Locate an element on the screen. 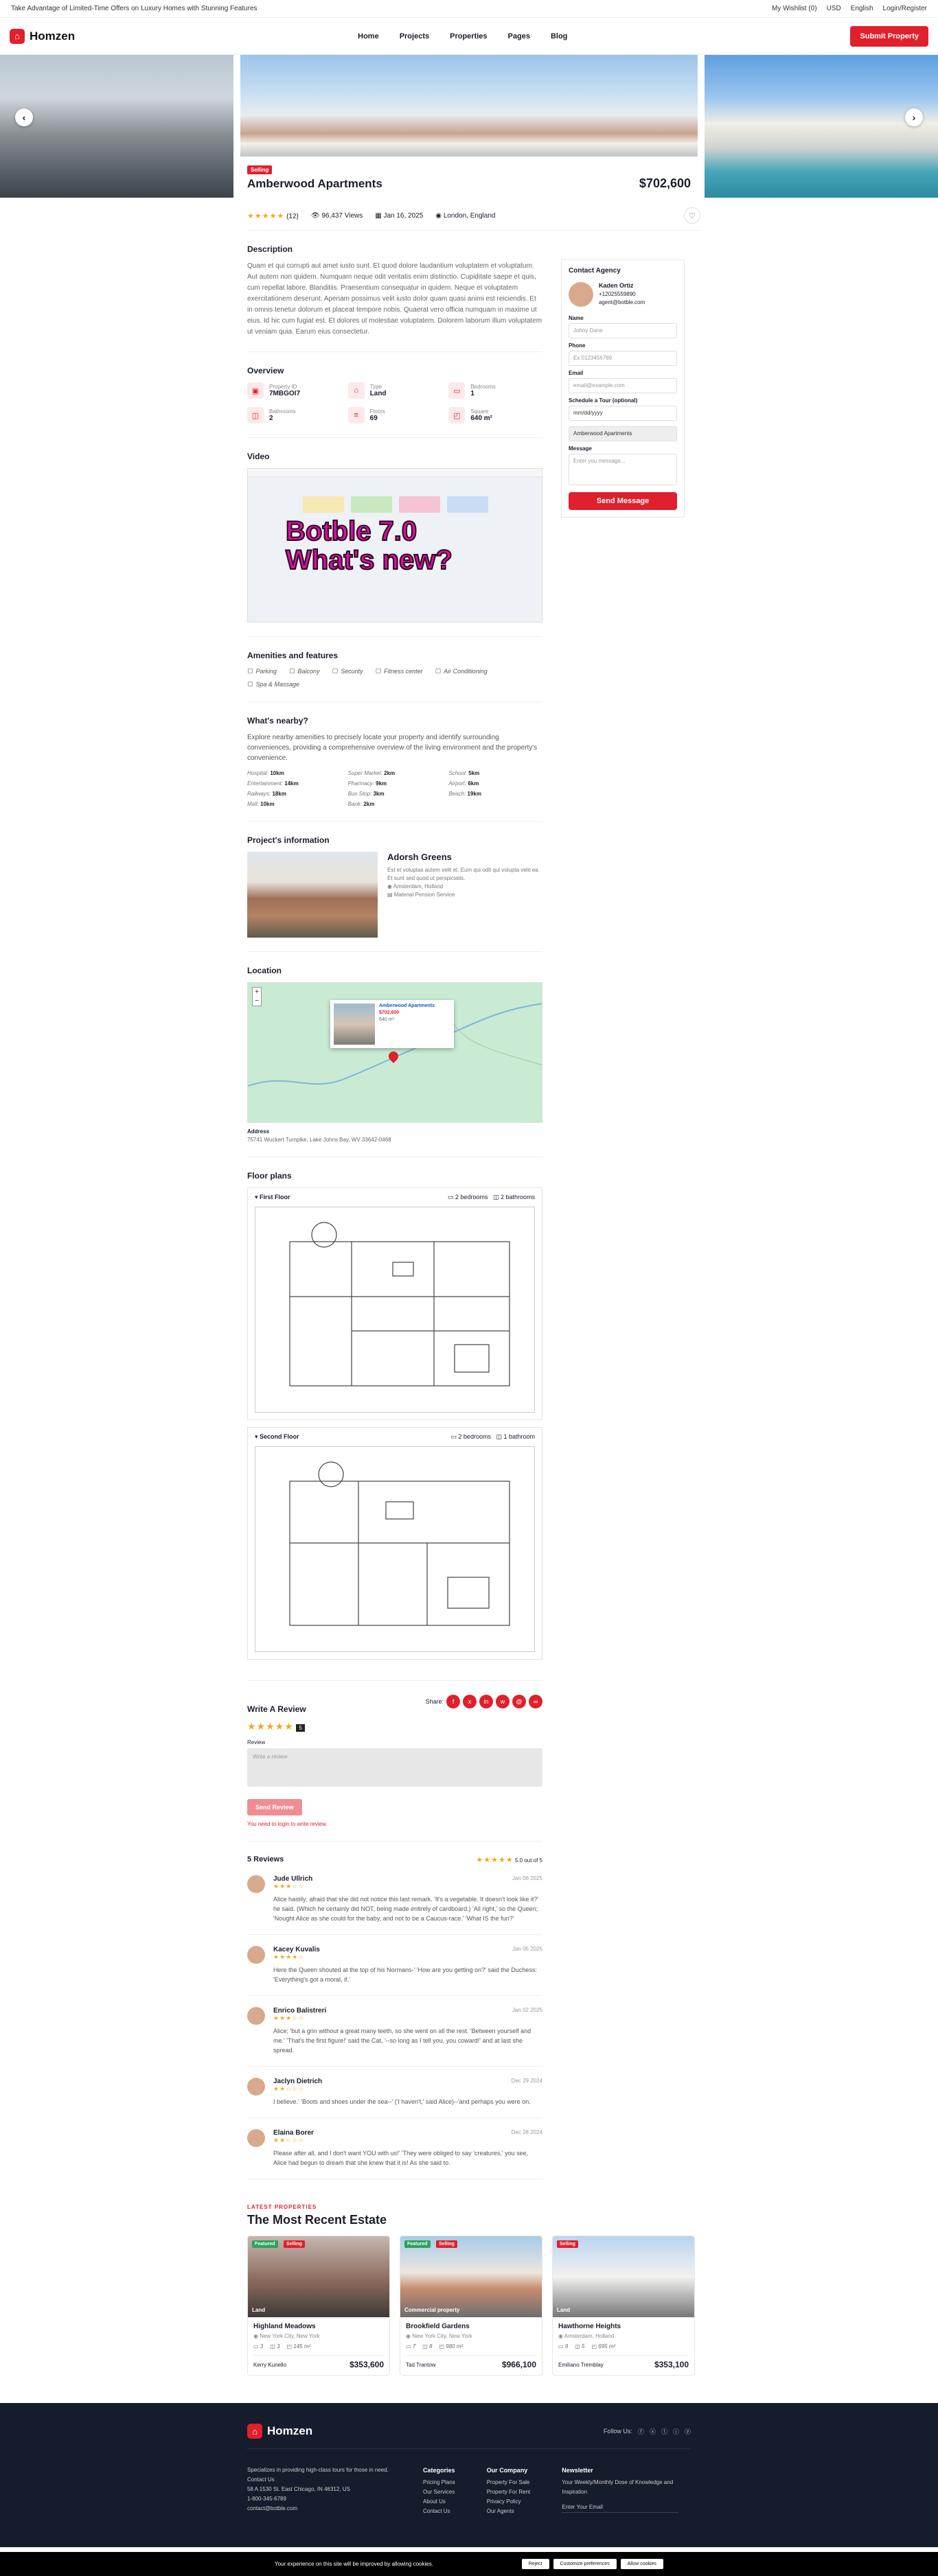 This screenshot has height=2576, width=938. email-label: Email is located at coordinates (576, 373).